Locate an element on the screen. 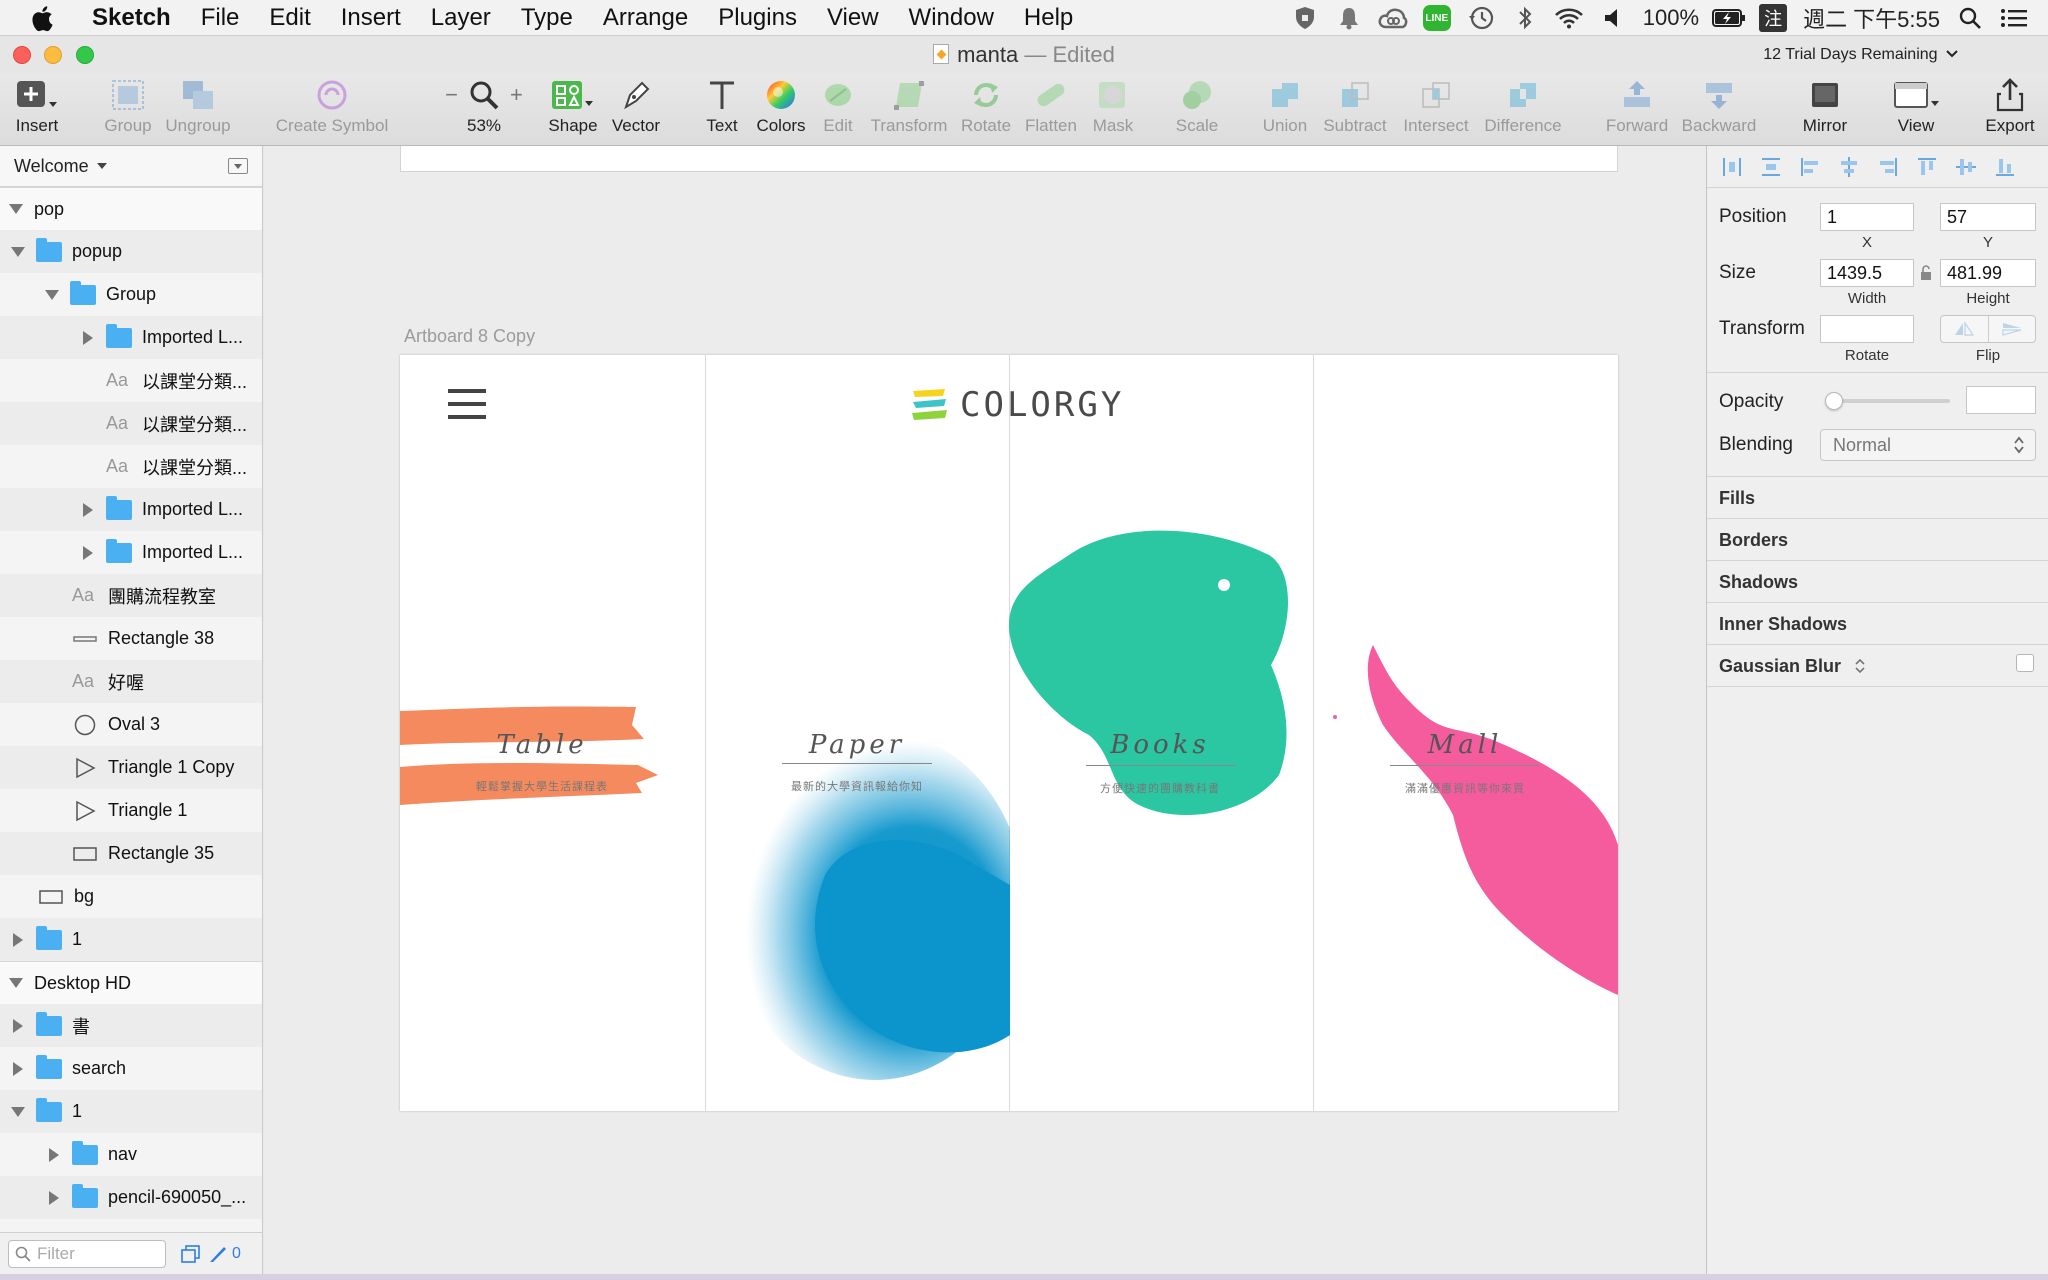 Image resolution: width=2048 pixels, height=1280 pixels. artboard-above is located at coordinates (1009, 159).